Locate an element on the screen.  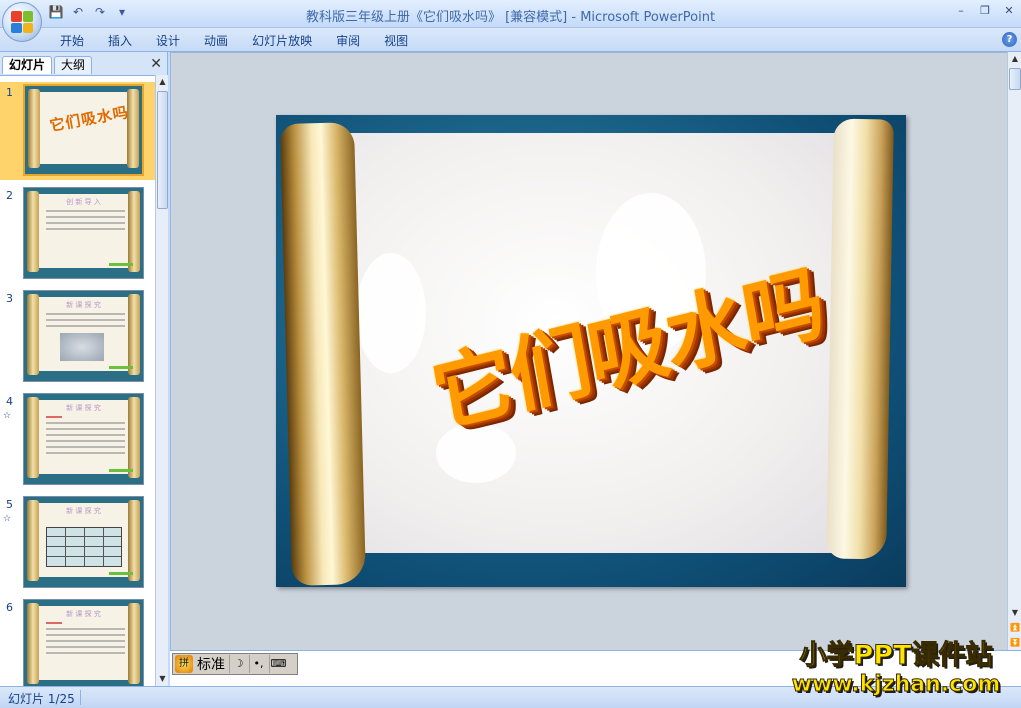
ime-logo-icon: 拼 is located at coordinates (184, 664).